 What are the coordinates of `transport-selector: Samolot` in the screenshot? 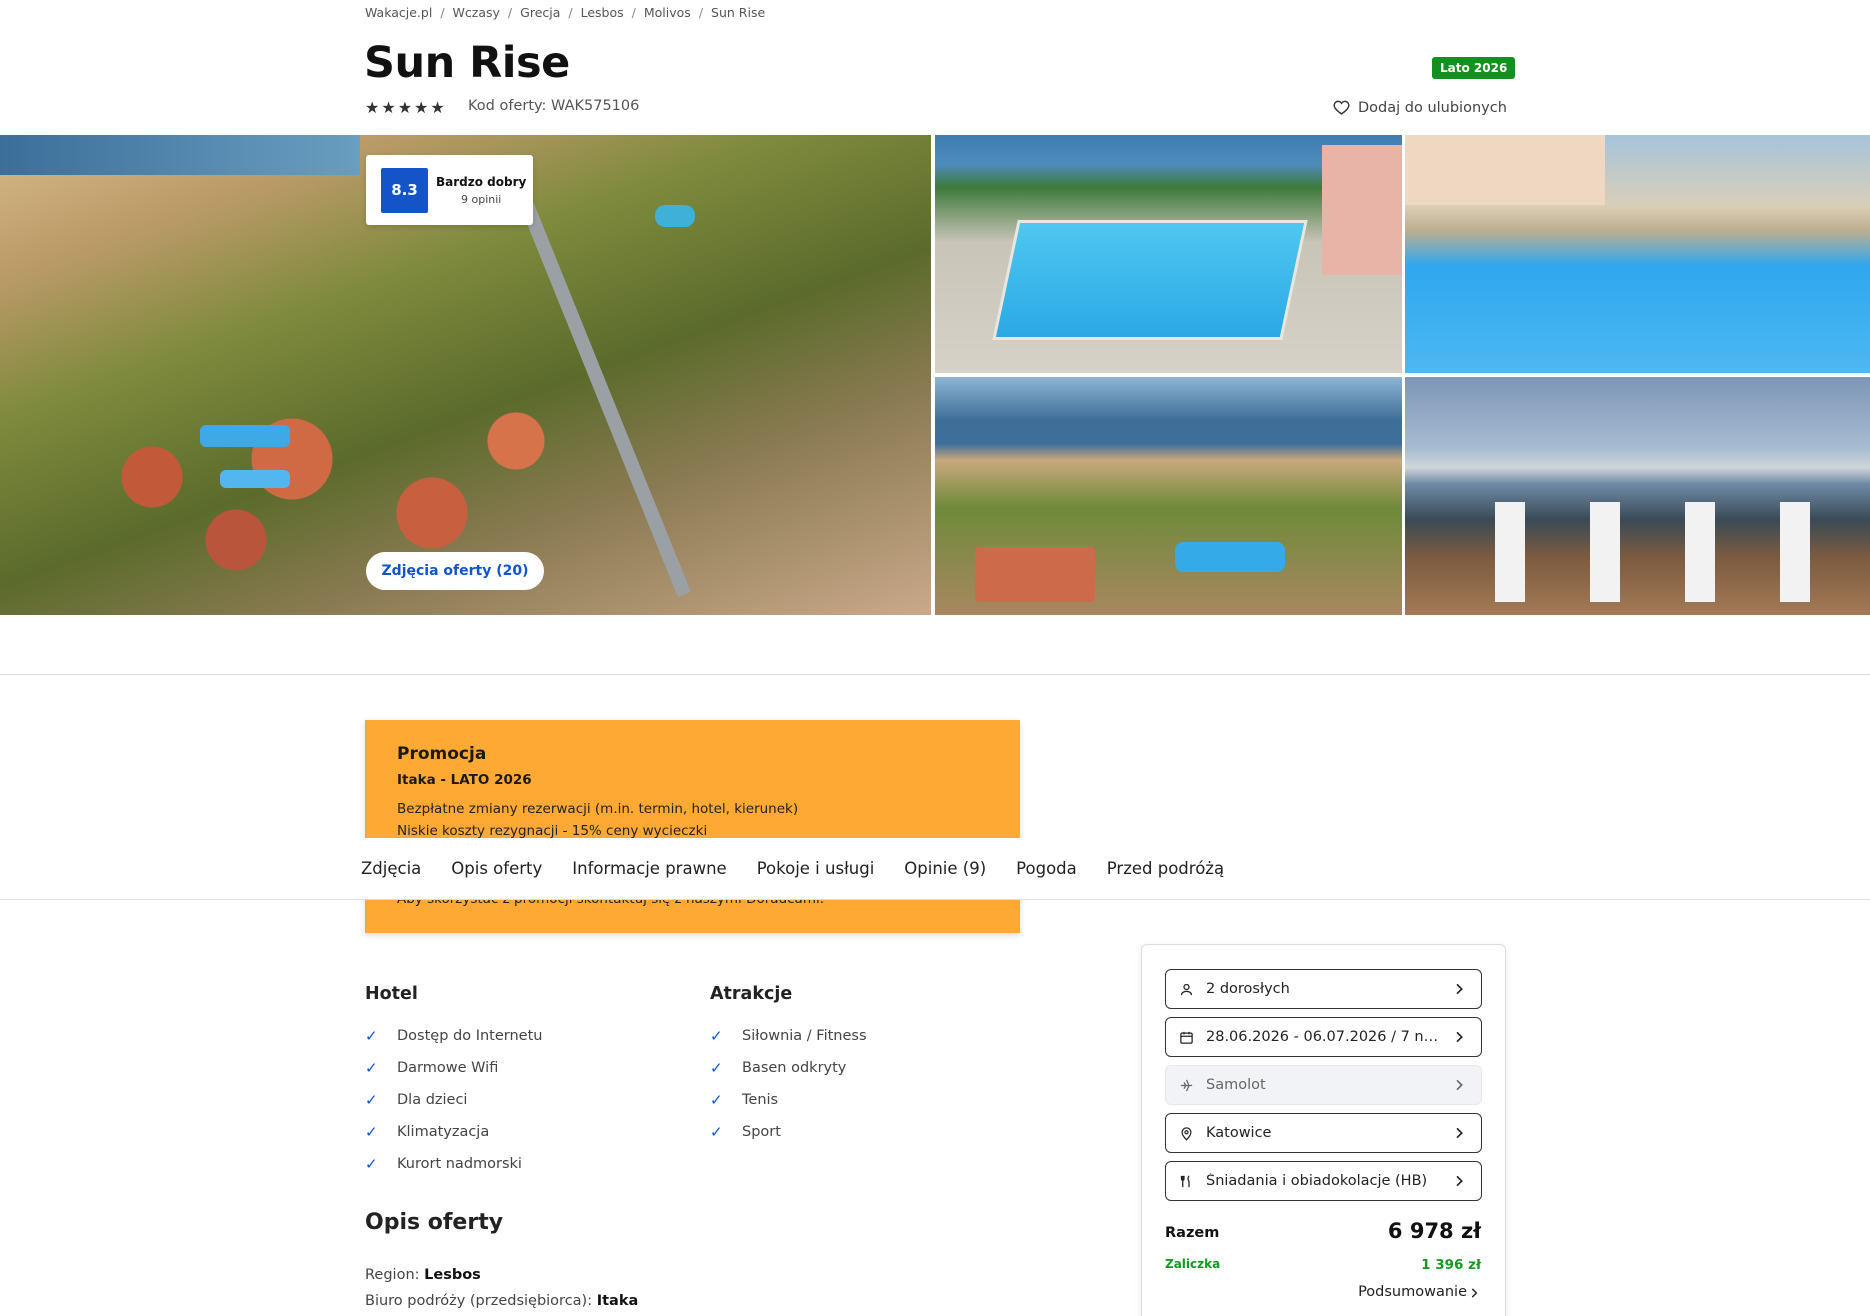 It's located at (1323, 1085).